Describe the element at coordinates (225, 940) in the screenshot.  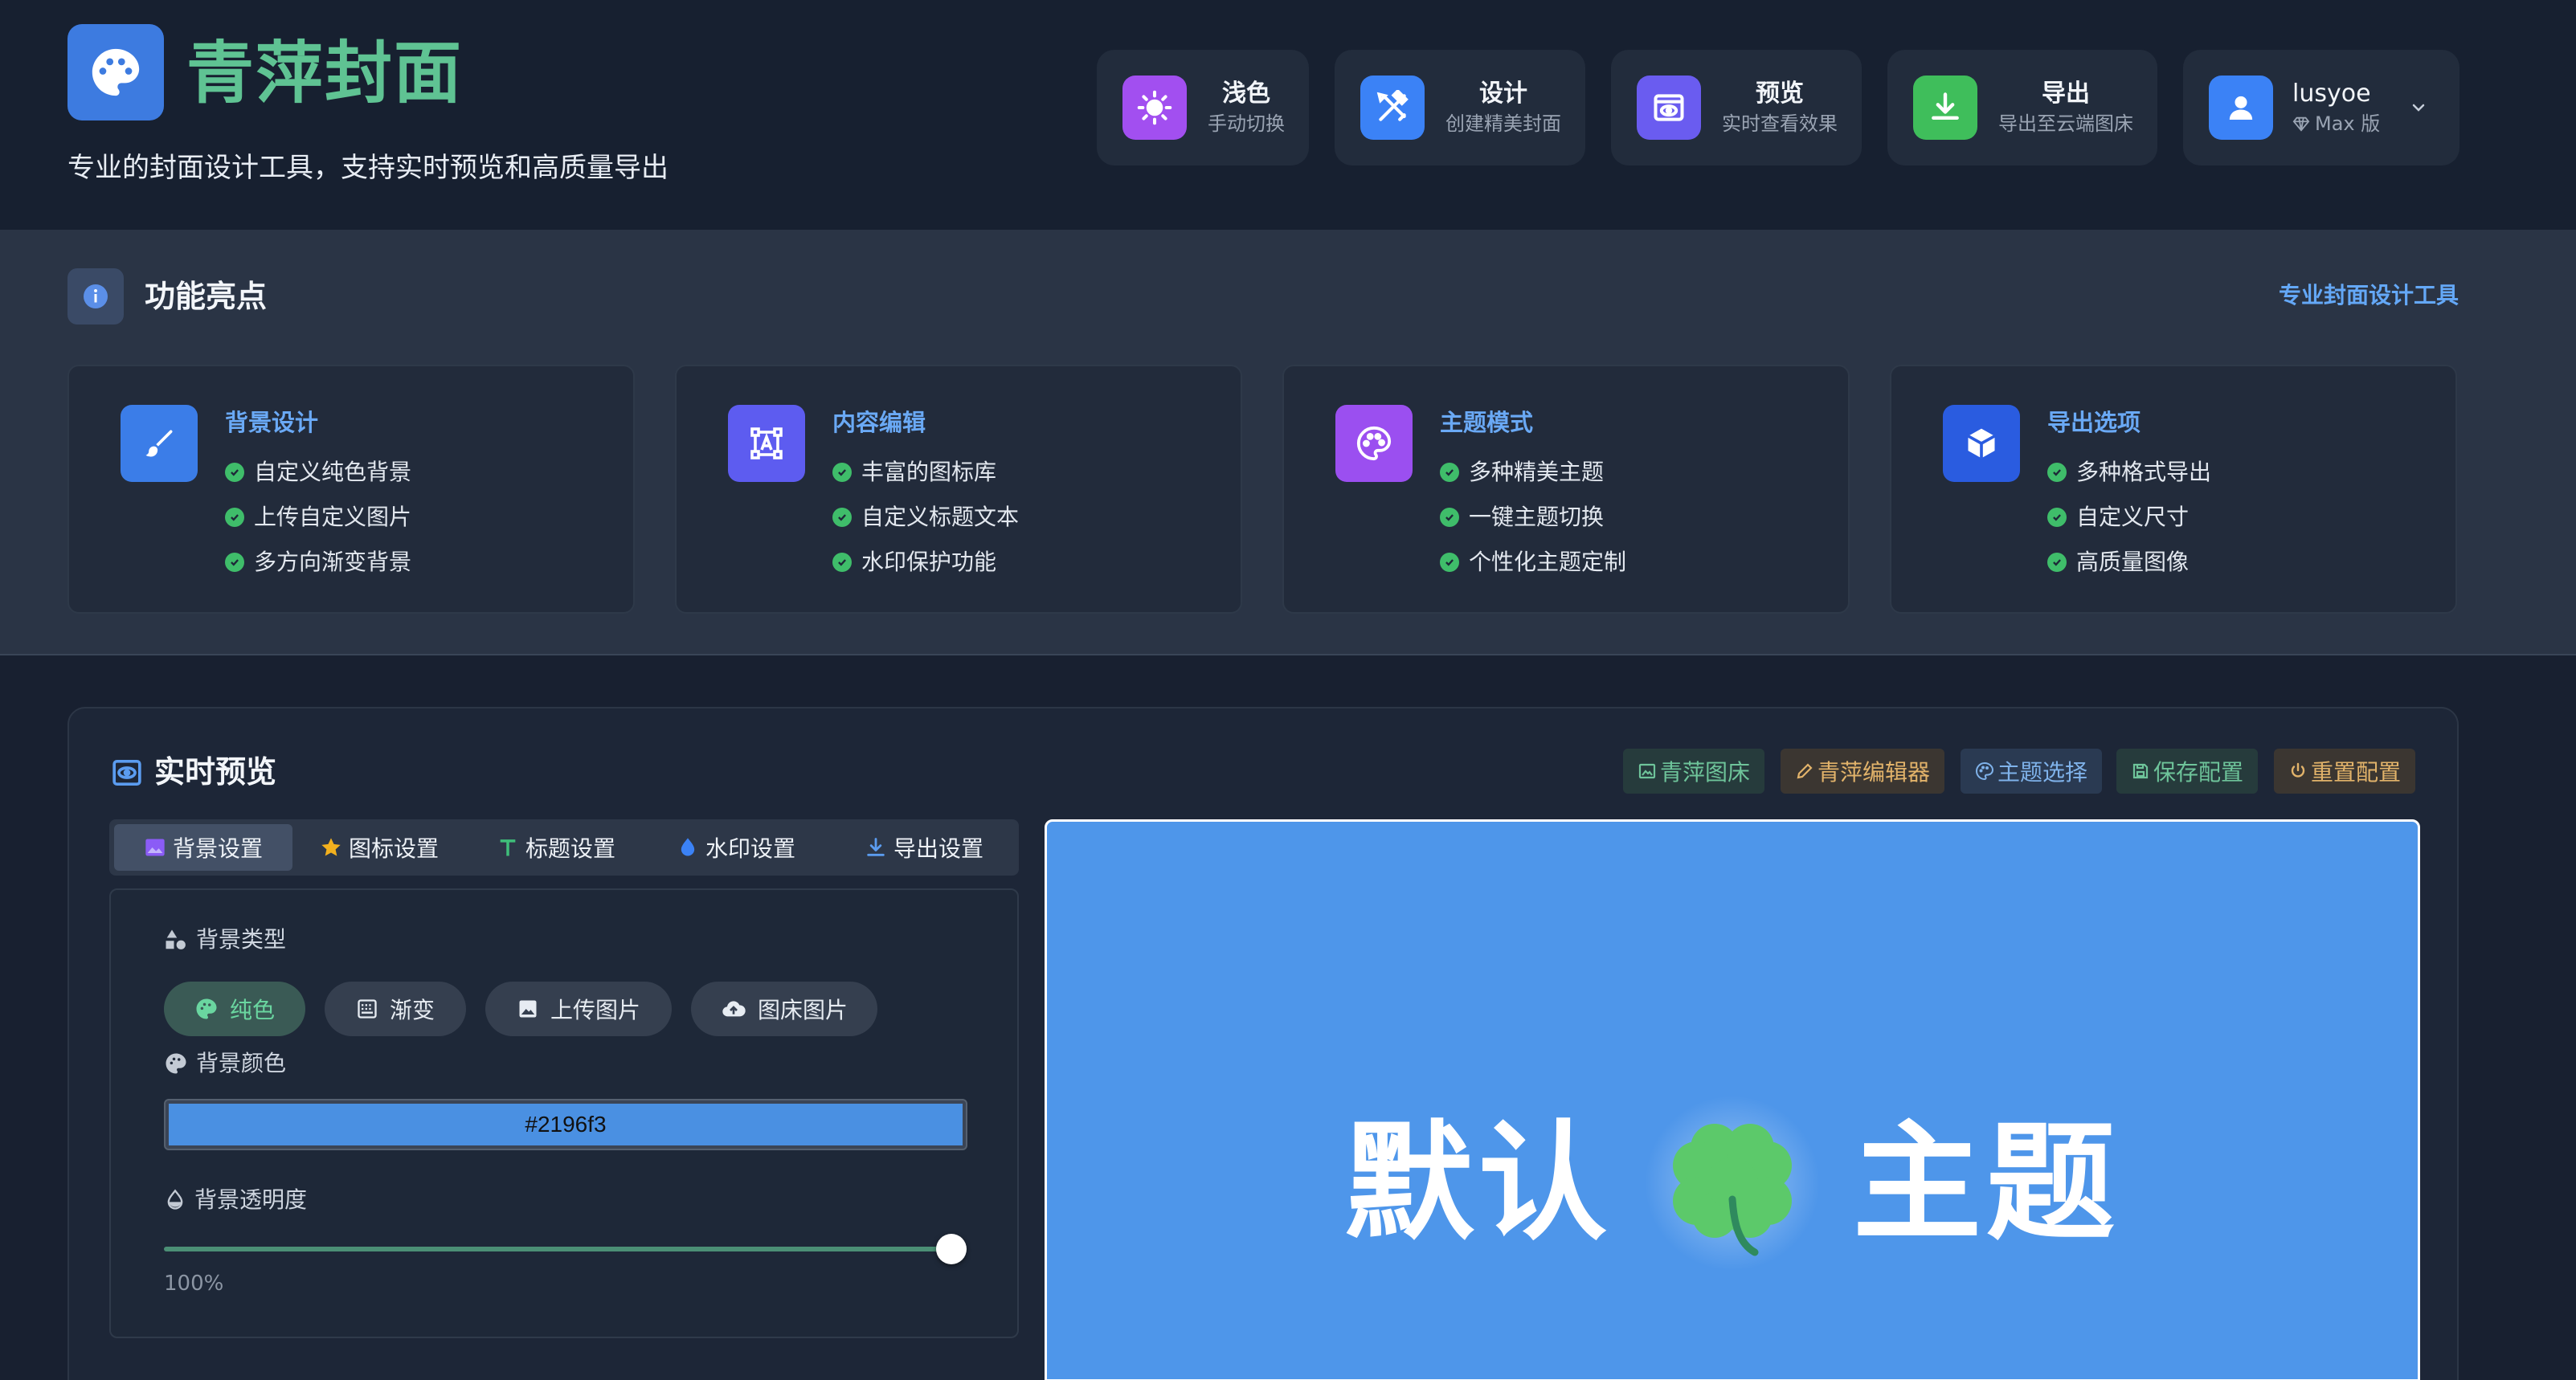
I see `bg-type-label: 背景类型` at that location.